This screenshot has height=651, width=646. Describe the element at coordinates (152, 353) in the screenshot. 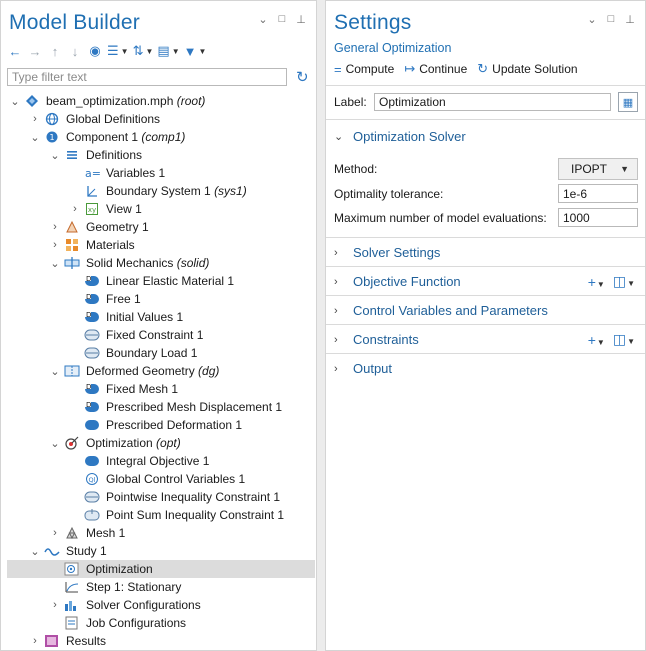

I see `tree-item-label: Boundary Load 1` at that location.